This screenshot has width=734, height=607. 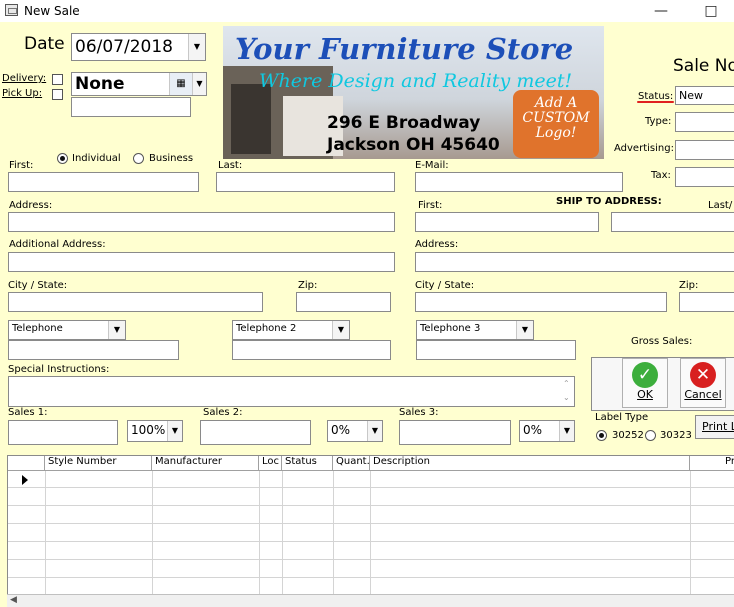 I want to click on banner-address-line1: 296 E Broadway, so click(x=404, y=123).